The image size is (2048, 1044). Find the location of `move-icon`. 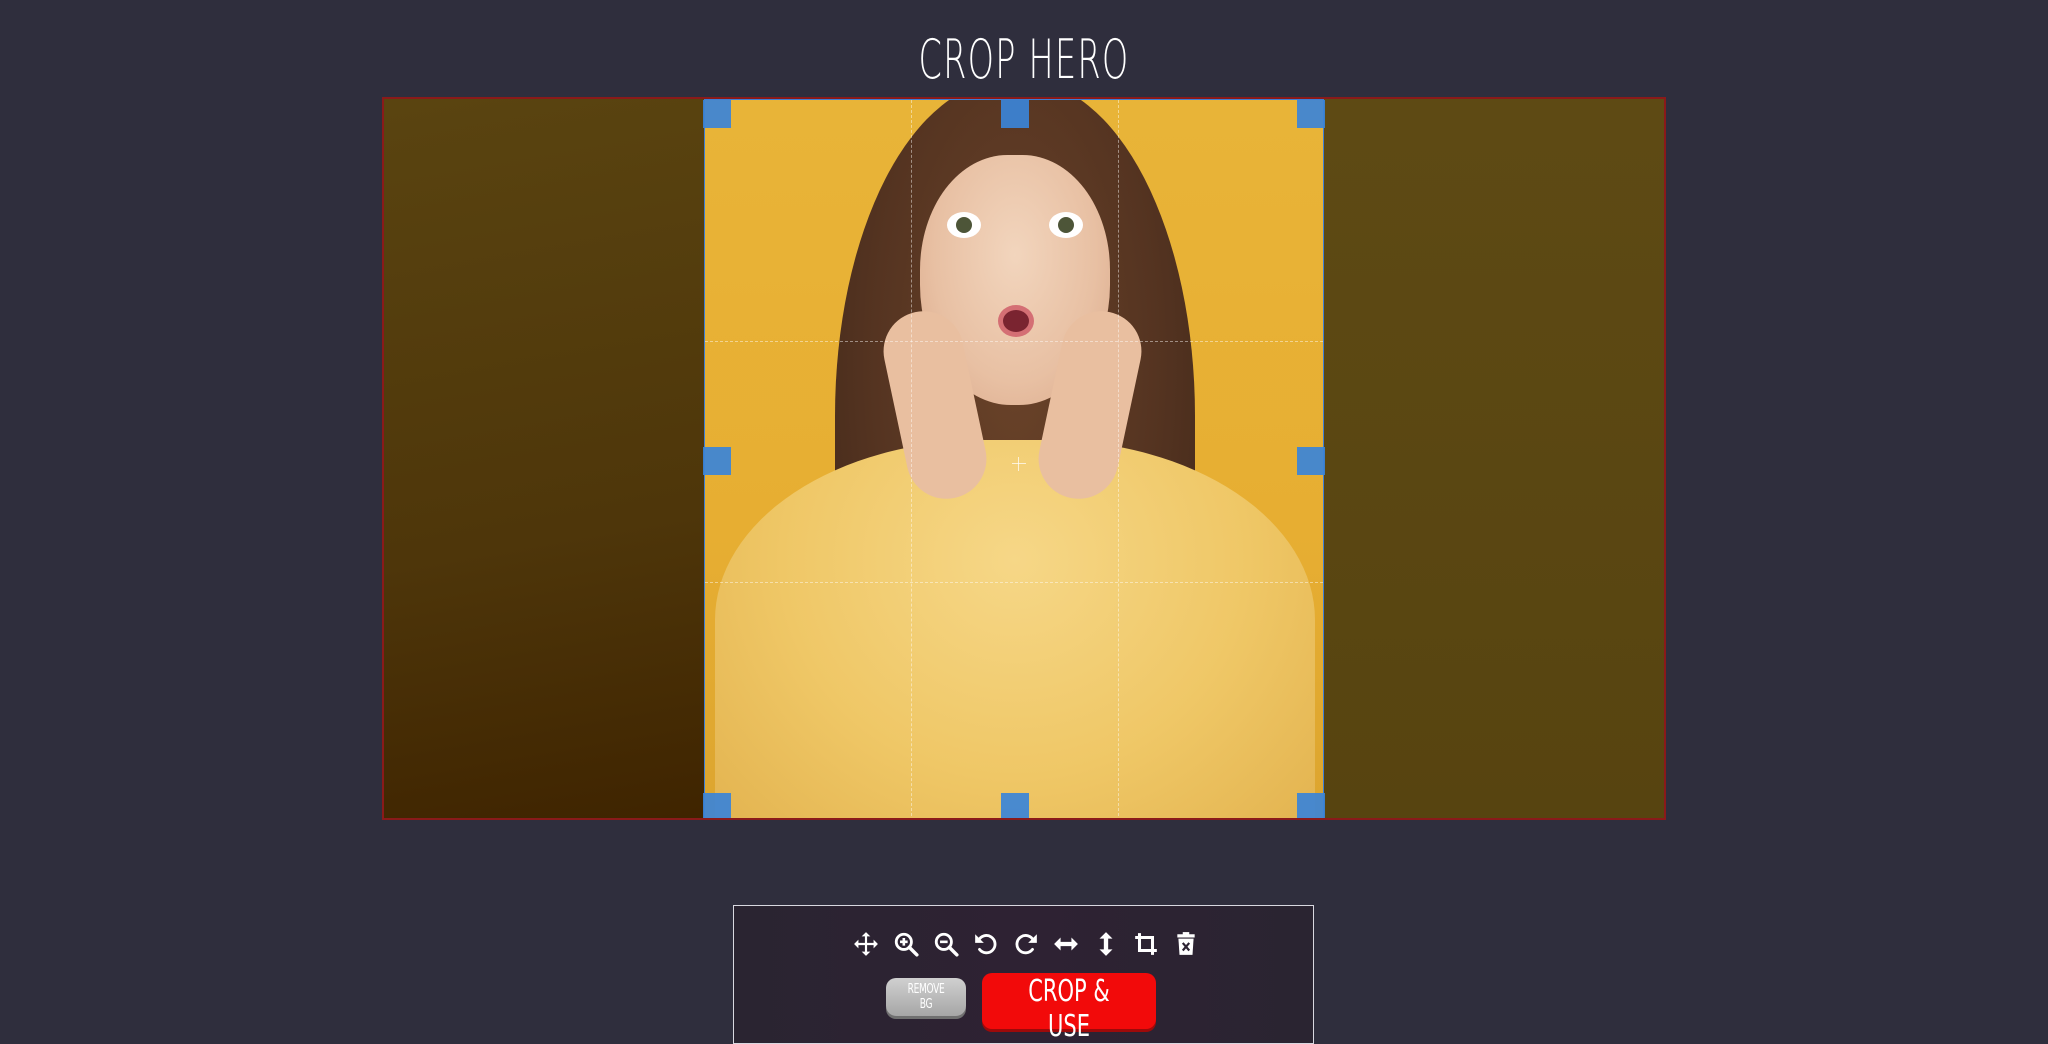

move-icon is located at coordinates (866, 944).